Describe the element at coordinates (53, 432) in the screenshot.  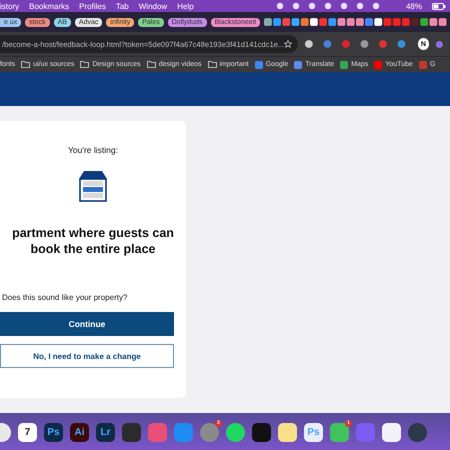
I see `app-icon: Ps` at that location.